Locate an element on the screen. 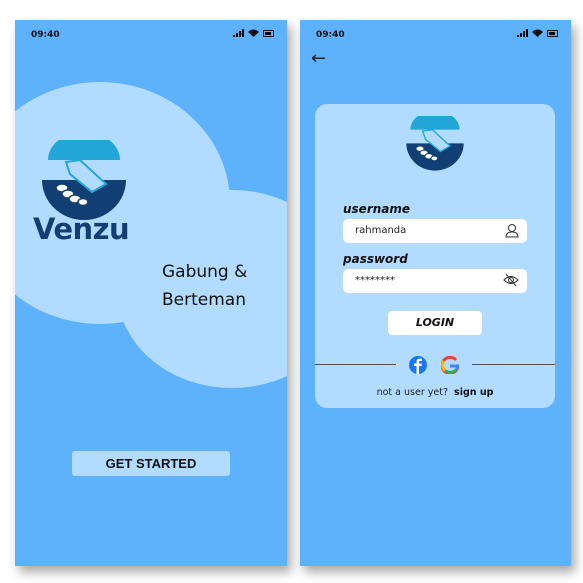 Image resolution: width=583 pixels, height=583 pixels. signup-prompt: not a user yet? is located at coordinates (412, 392).